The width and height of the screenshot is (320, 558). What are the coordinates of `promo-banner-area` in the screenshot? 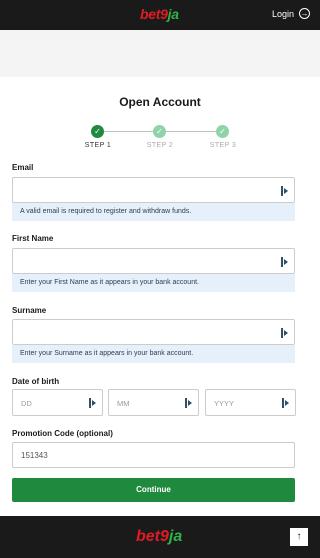 It's located at (160, 53).